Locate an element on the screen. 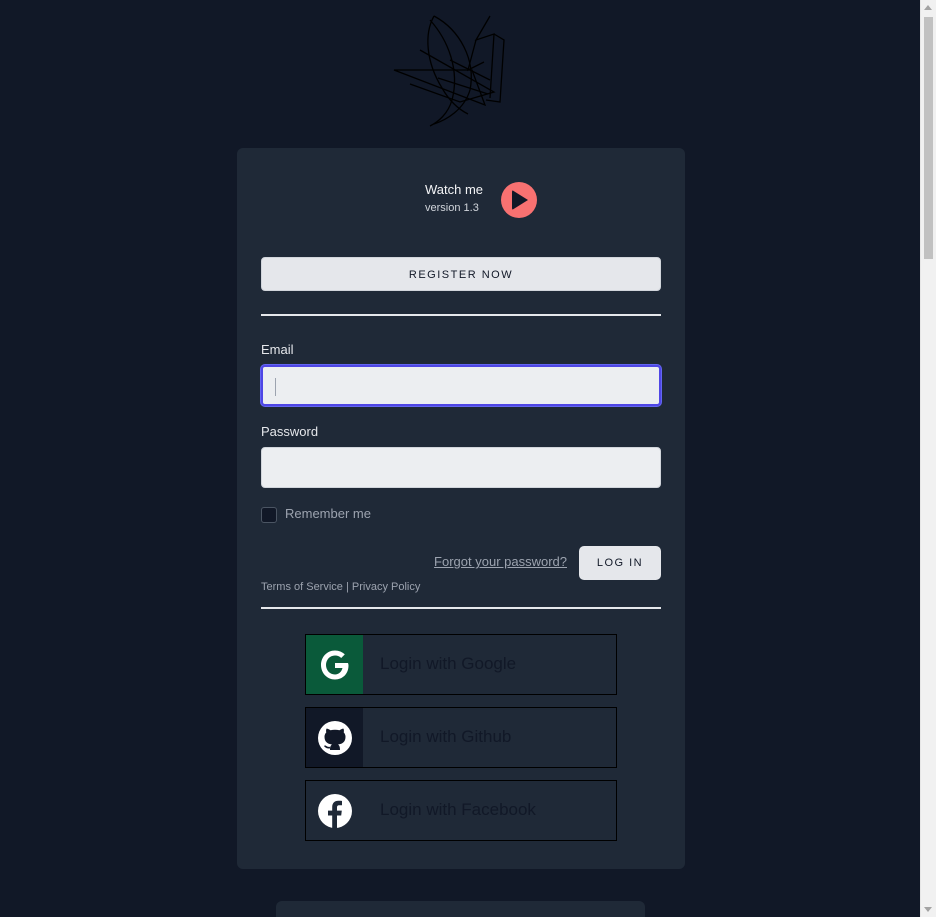 Image resolution: width=936 pixels, height=917 pixels. scroll-down-icon is located at coordinates (928, 909).